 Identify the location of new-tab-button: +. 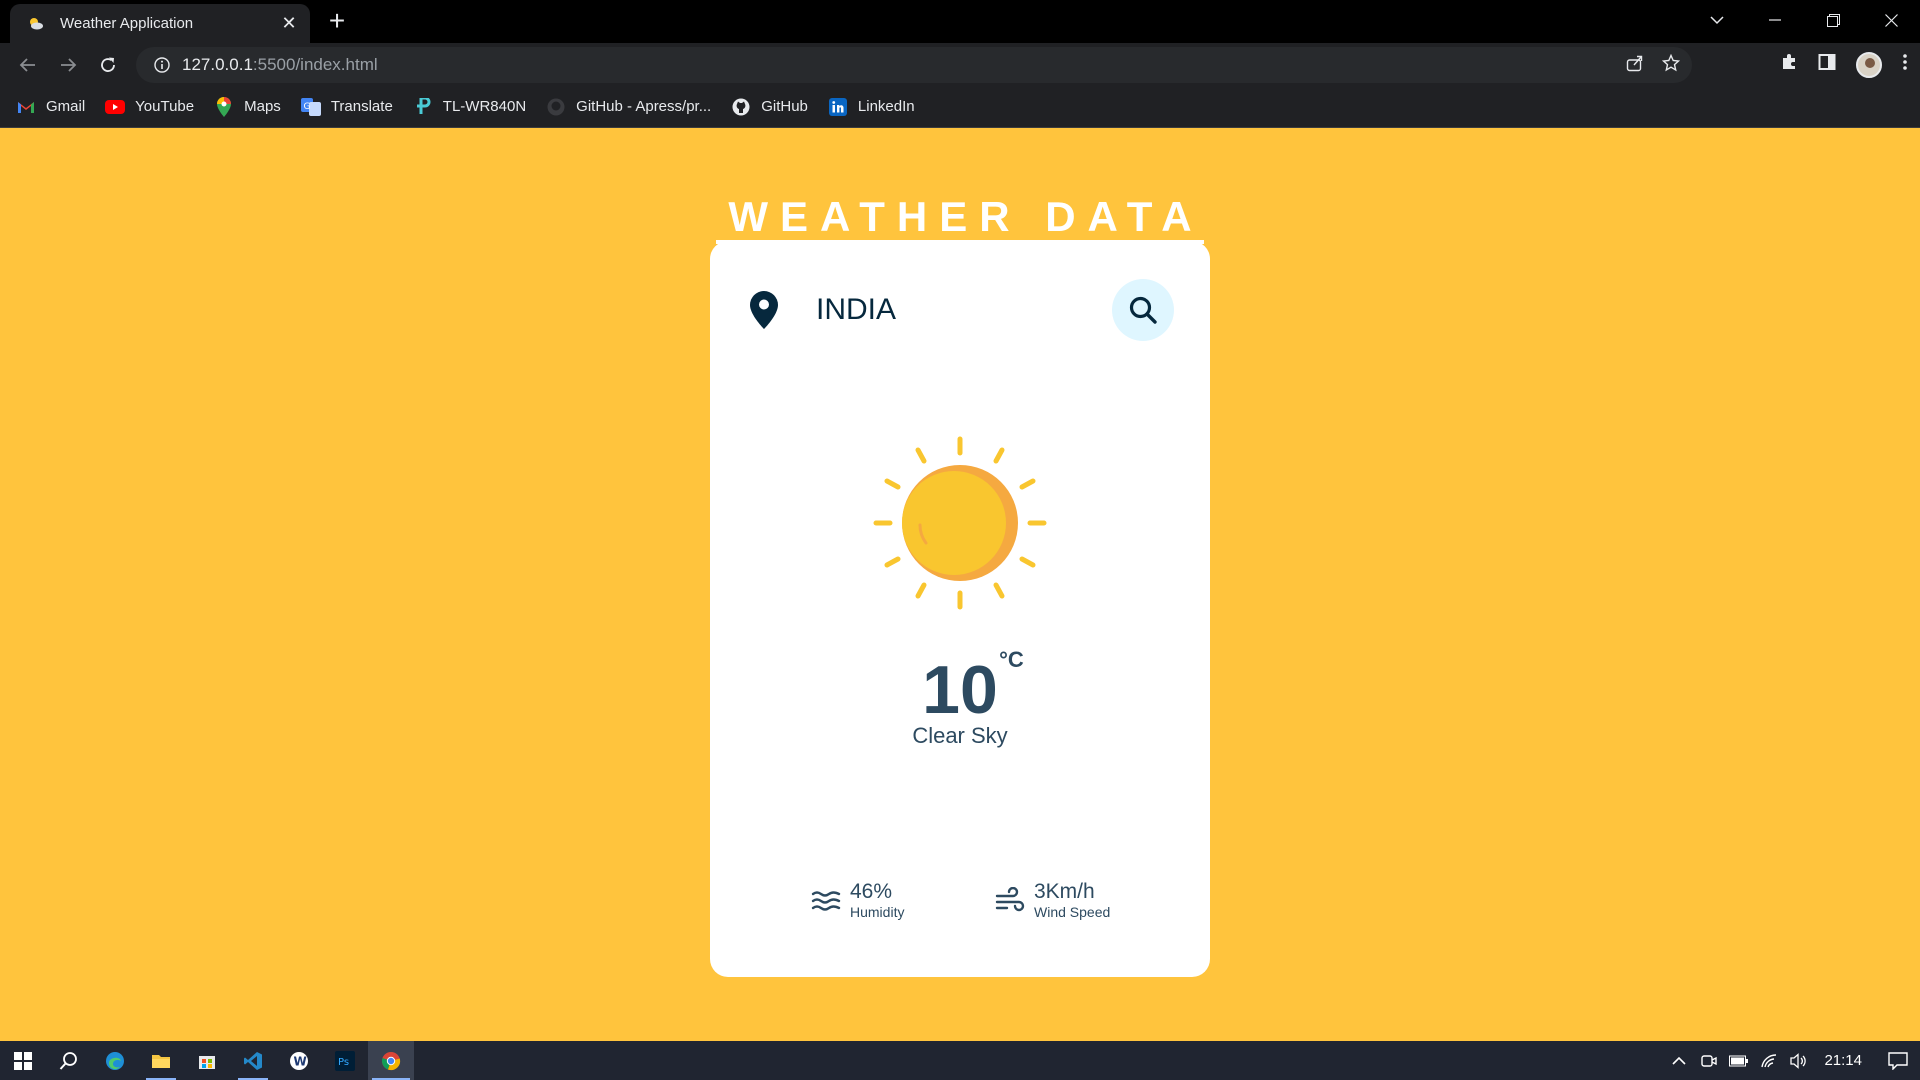
(337, 21).